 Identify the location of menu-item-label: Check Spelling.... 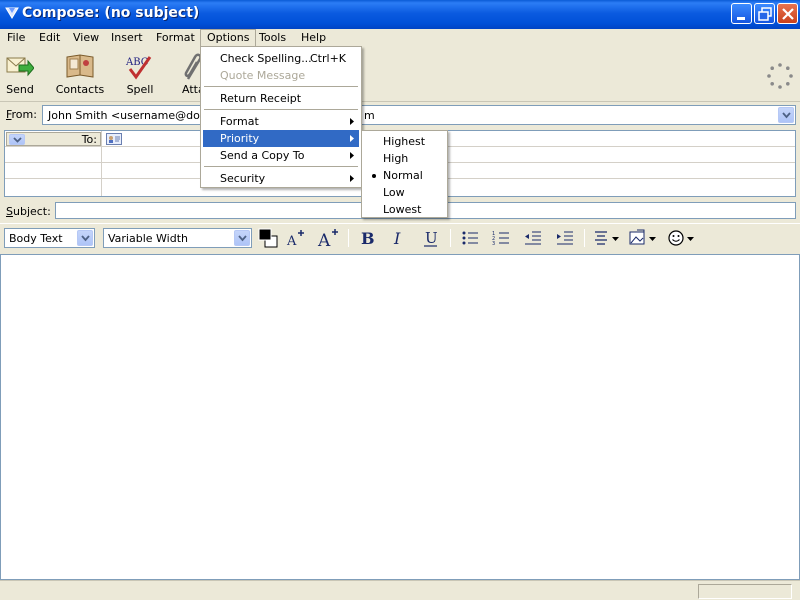
(266, 58).